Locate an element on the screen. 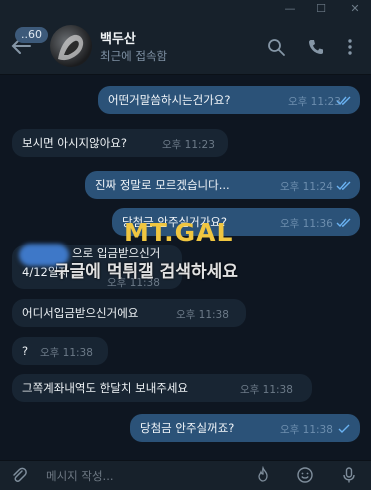 The image size is (371, 490). more-vertical-icon is located at coordinates (350, 47).